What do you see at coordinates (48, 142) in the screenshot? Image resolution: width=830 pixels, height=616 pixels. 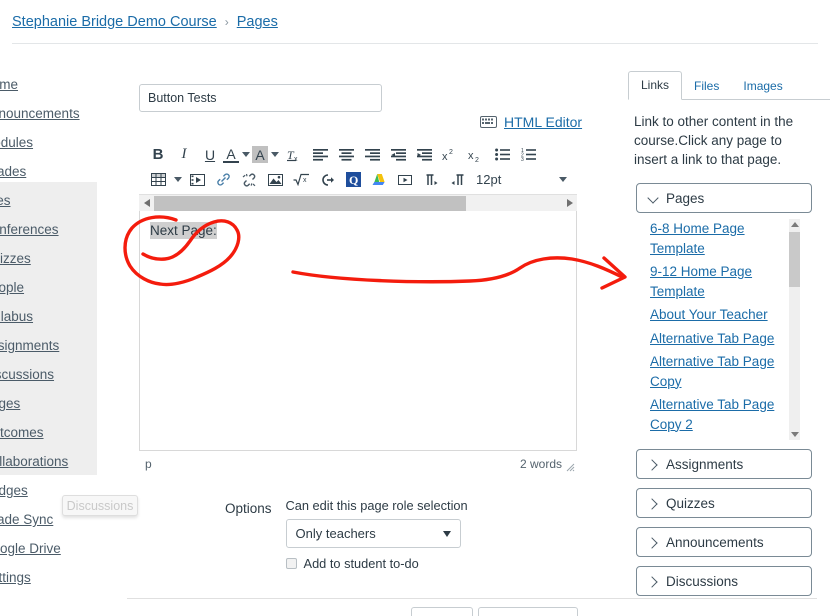 I see `course-nav-item-modules: Modules` at bounding box center [48, 142].